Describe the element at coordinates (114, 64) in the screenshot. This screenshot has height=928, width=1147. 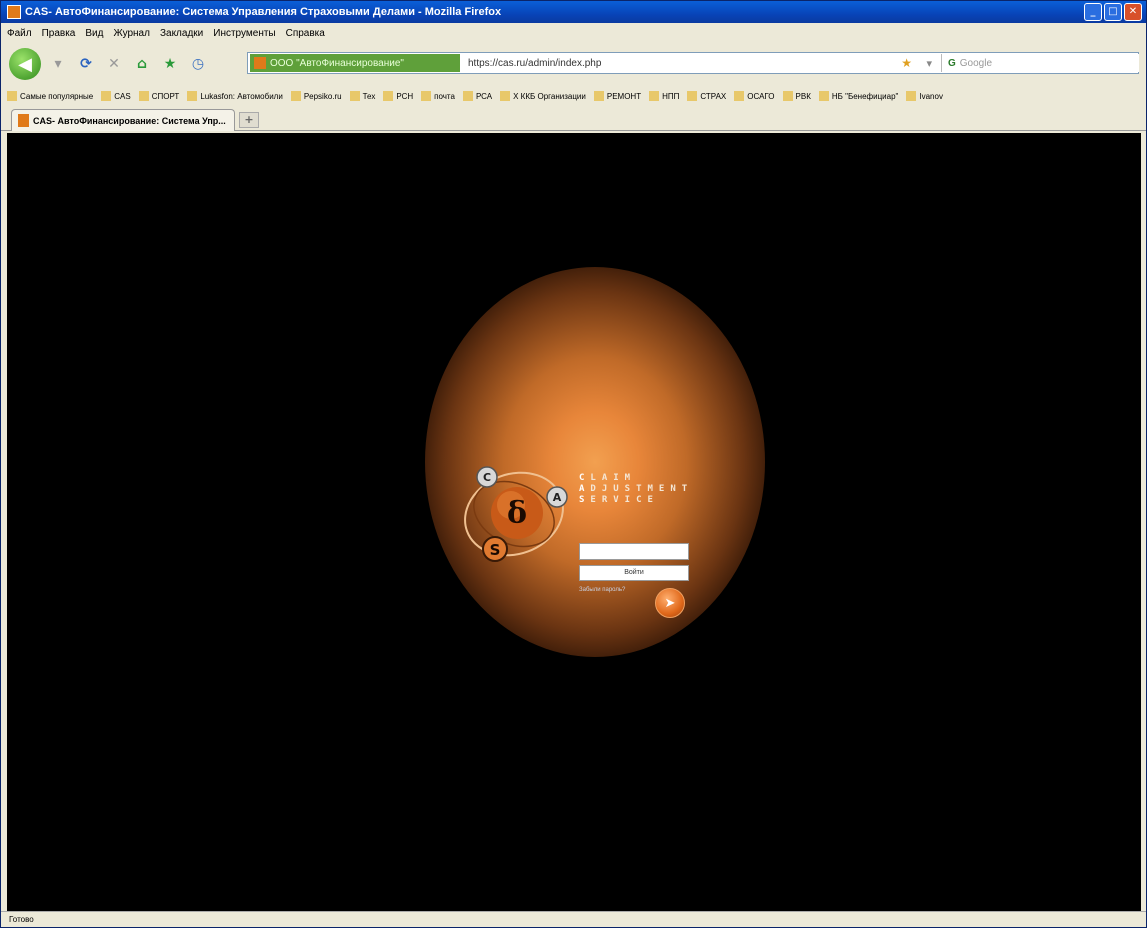
I see `stop-button: ✕` at that location.